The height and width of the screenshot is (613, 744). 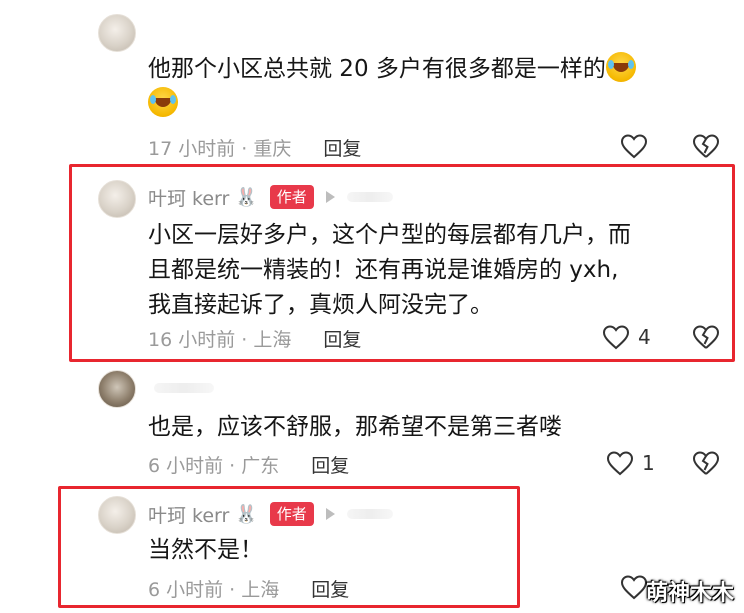 I want to click on comment-meta: 17 小时前 · 重庆 回复, so click(x=254, y=147).